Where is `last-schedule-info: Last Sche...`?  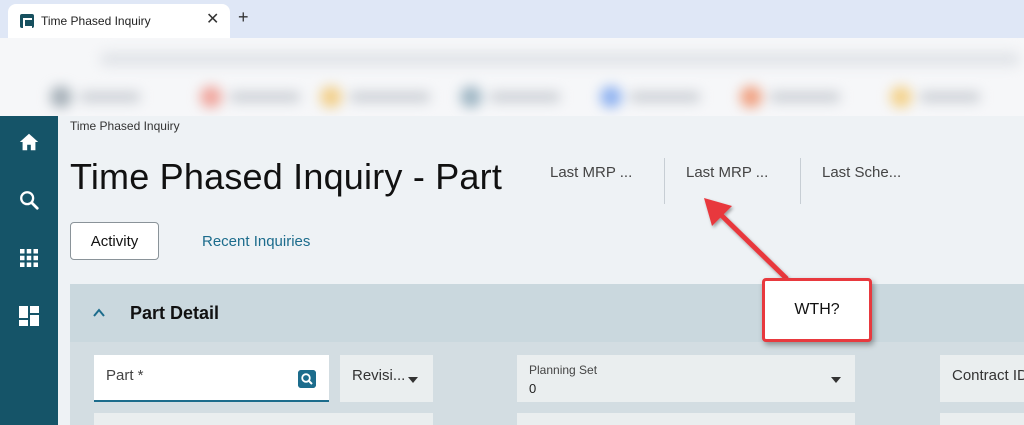
last-schedule-info: Last Sche... is located at coordinates (862, 172).